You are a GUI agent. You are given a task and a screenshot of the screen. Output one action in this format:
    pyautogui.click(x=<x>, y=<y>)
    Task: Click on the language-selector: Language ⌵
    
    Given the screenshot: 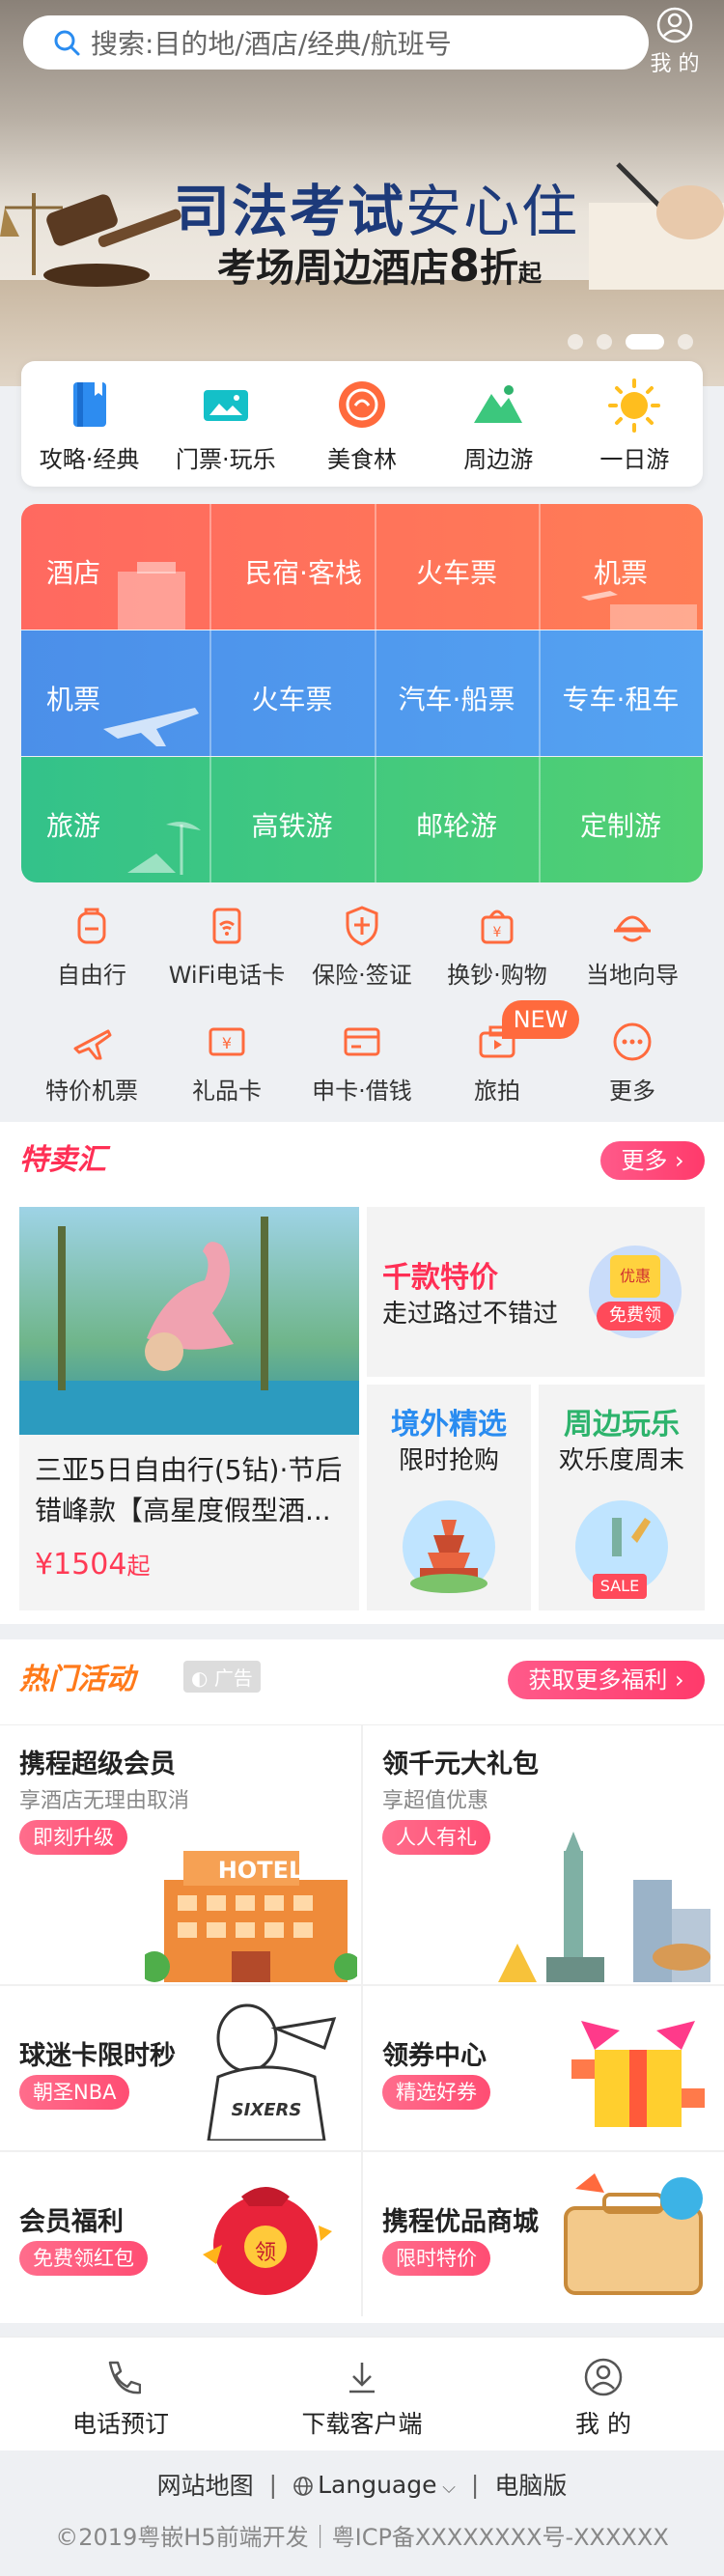 What is the action you would take?
    pyautogui.click(x=374, y=2485)
    